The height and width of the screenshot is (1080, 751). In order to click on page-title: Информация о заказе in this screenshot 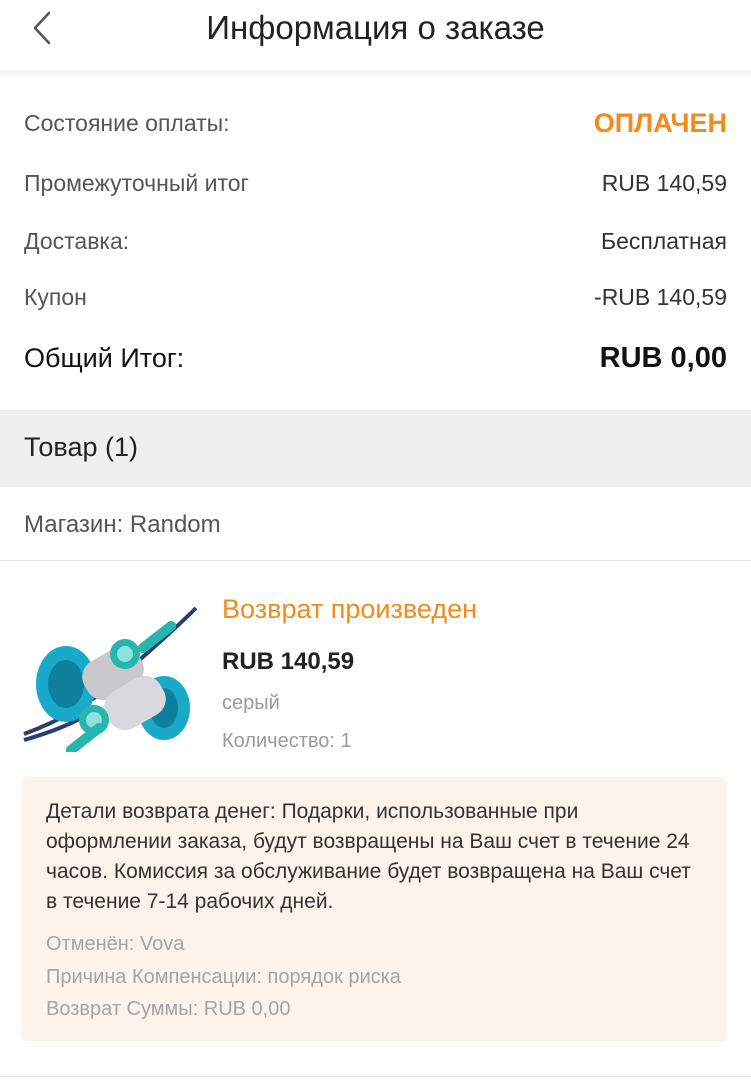, I will do `click(375, 27)`.